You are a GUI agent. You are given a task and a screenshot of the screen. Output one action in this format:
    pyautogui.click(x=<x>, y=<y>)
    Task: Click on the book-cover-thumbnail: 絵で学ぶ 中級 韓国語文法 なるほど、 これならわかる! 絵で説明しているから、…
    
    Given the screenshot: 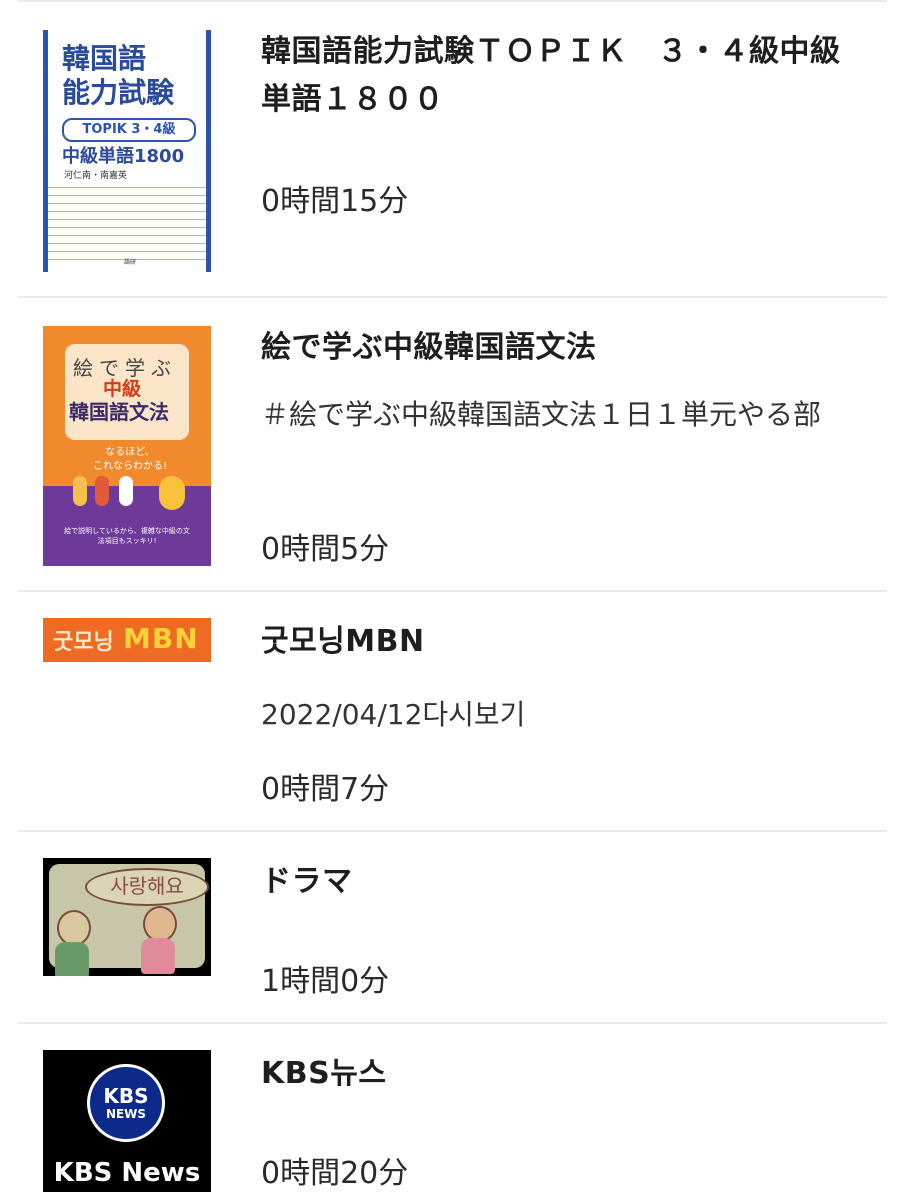 What is the action you would take?
    pyautogui.click(x=127, y=446)
    